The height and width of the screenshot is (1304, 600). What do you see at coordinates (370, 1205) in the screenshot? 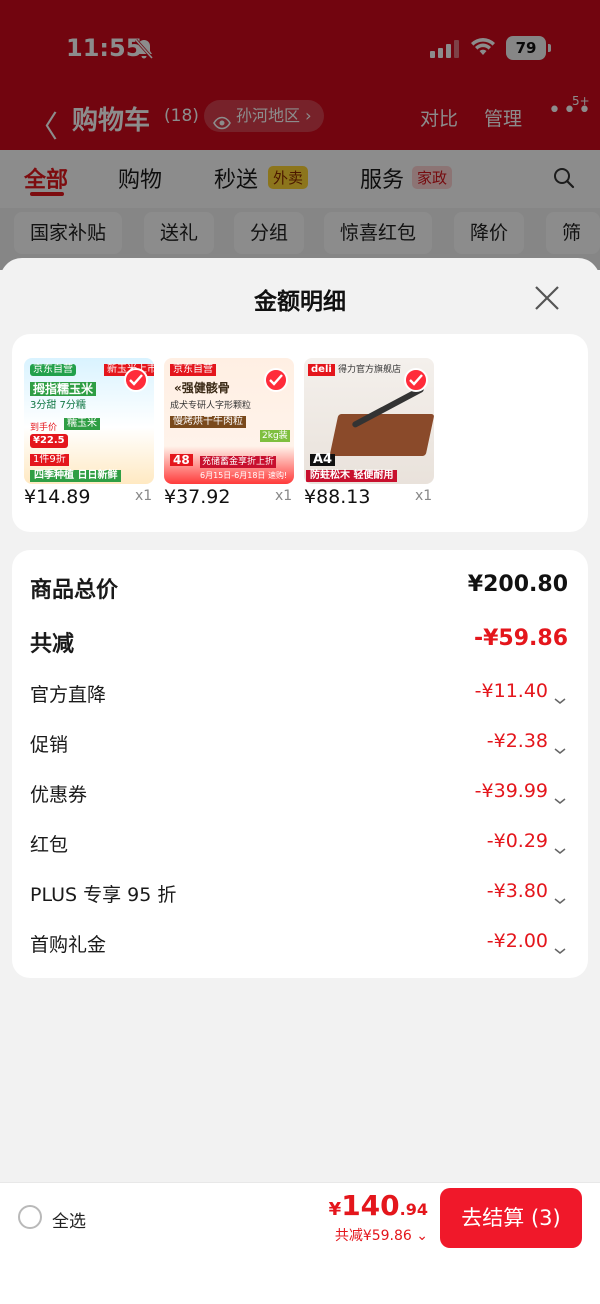
I see `price-integer: 140` at bounding box center [370, 1205].